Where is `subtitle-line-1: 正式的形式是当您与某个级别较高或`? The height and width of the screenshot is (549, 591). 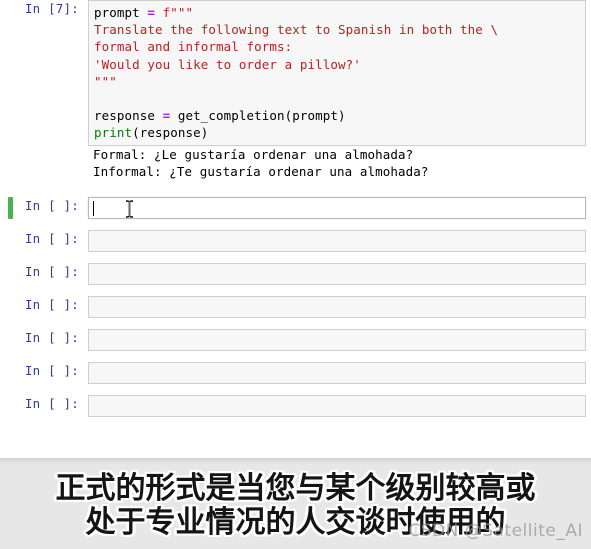 subtitle-line-1: 正式的形式是当您与某个级别较高或 is located at coordinates (295, 488).